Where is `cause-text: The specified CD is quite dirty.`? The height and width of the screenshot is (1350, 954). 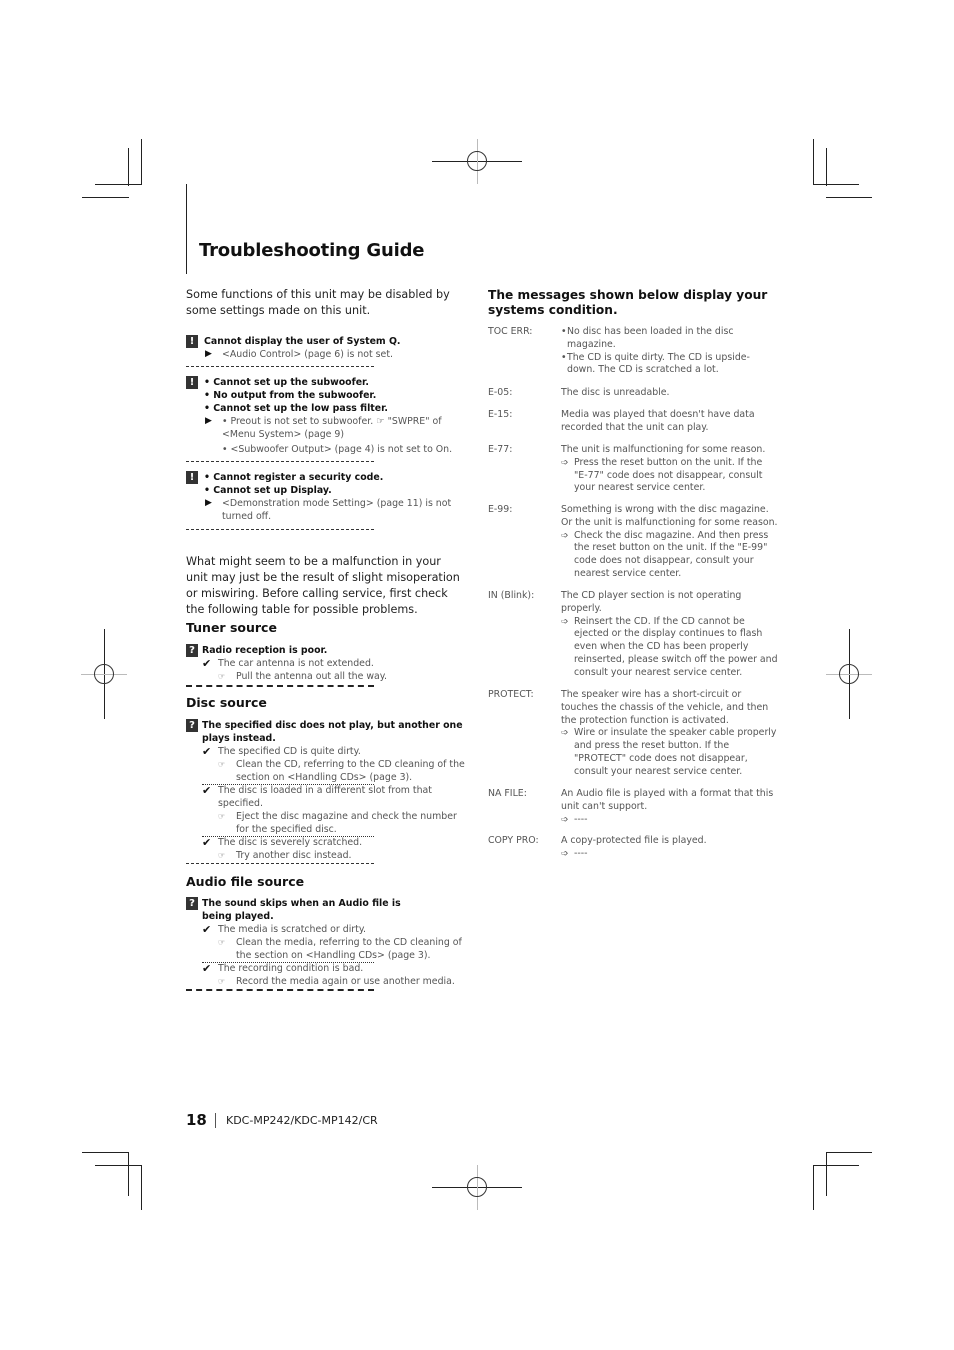
cause-text: The specified CD is quite dirty. is located at coordinates (289, 751).